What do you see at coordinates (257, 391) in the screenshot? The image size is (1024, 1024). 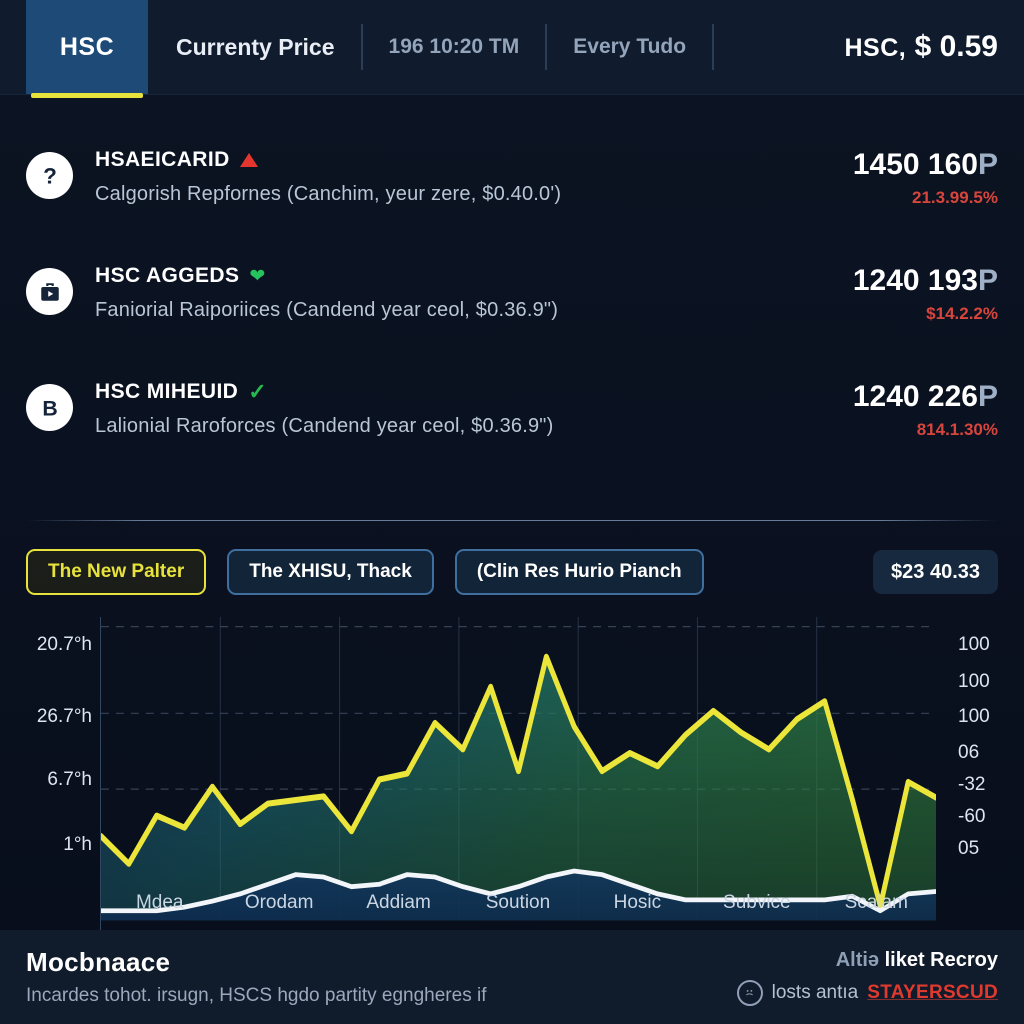 I see `check-icon: ✓` at bounding box center [257, 391].